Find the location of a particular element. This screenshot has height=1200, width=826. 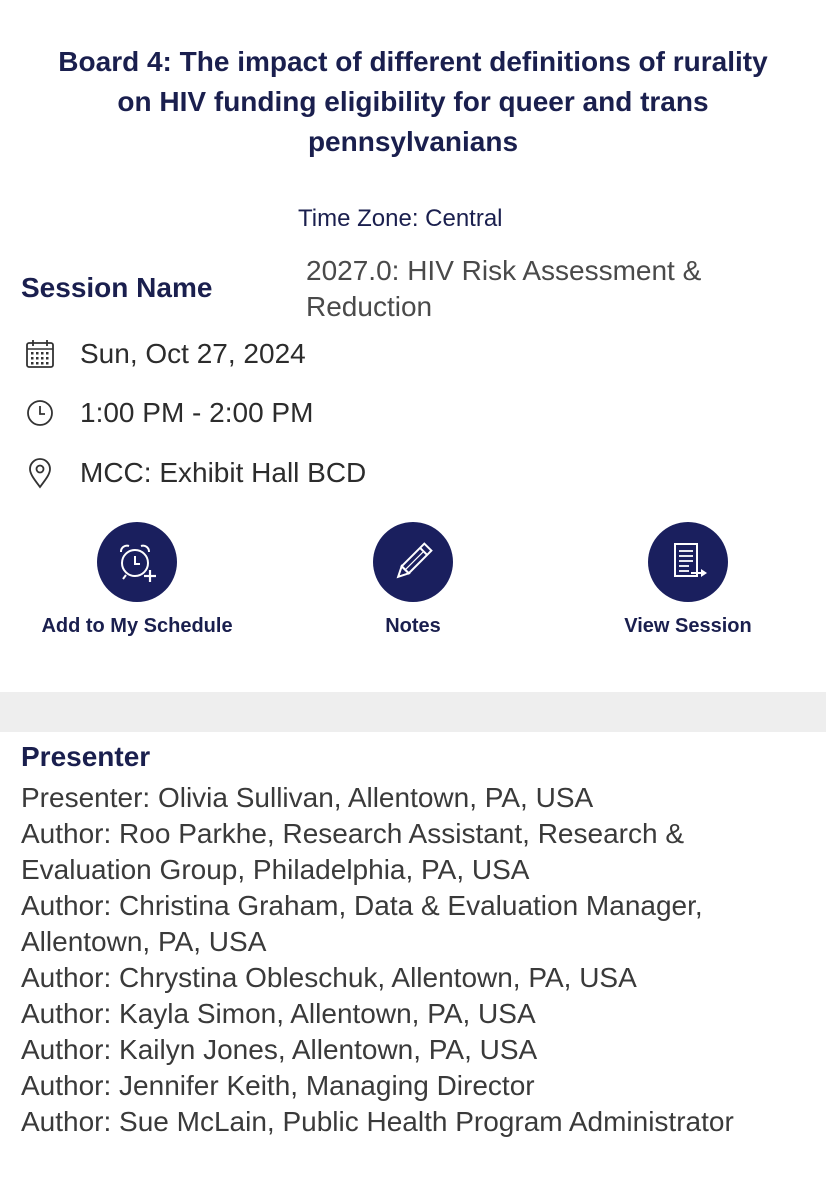

presenter-heading: Presenter is located at coordinates (86, 756).